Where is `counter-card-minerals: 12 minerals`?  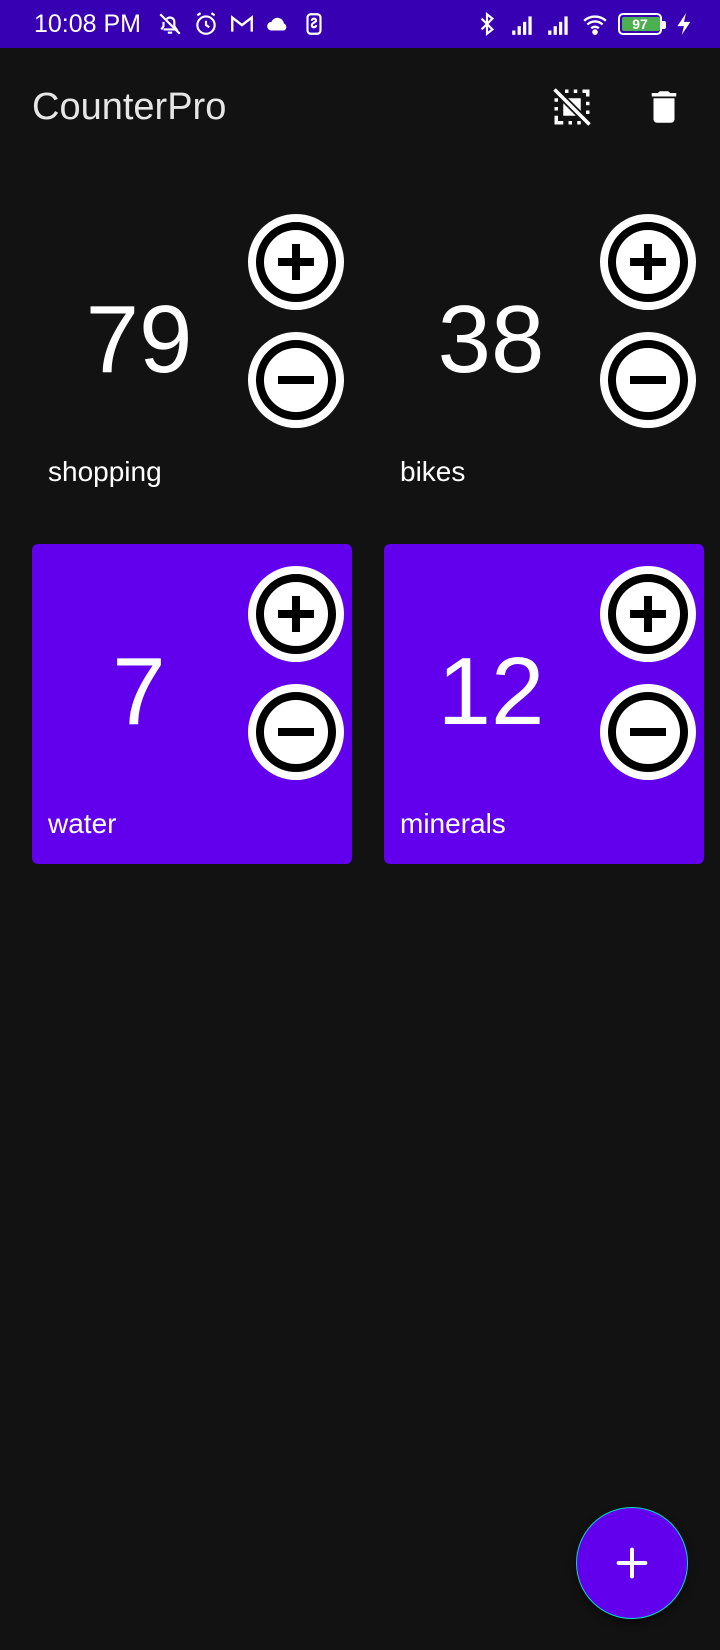
counter-card-minerals: 12 minerals is located at coordinates (544, 704).